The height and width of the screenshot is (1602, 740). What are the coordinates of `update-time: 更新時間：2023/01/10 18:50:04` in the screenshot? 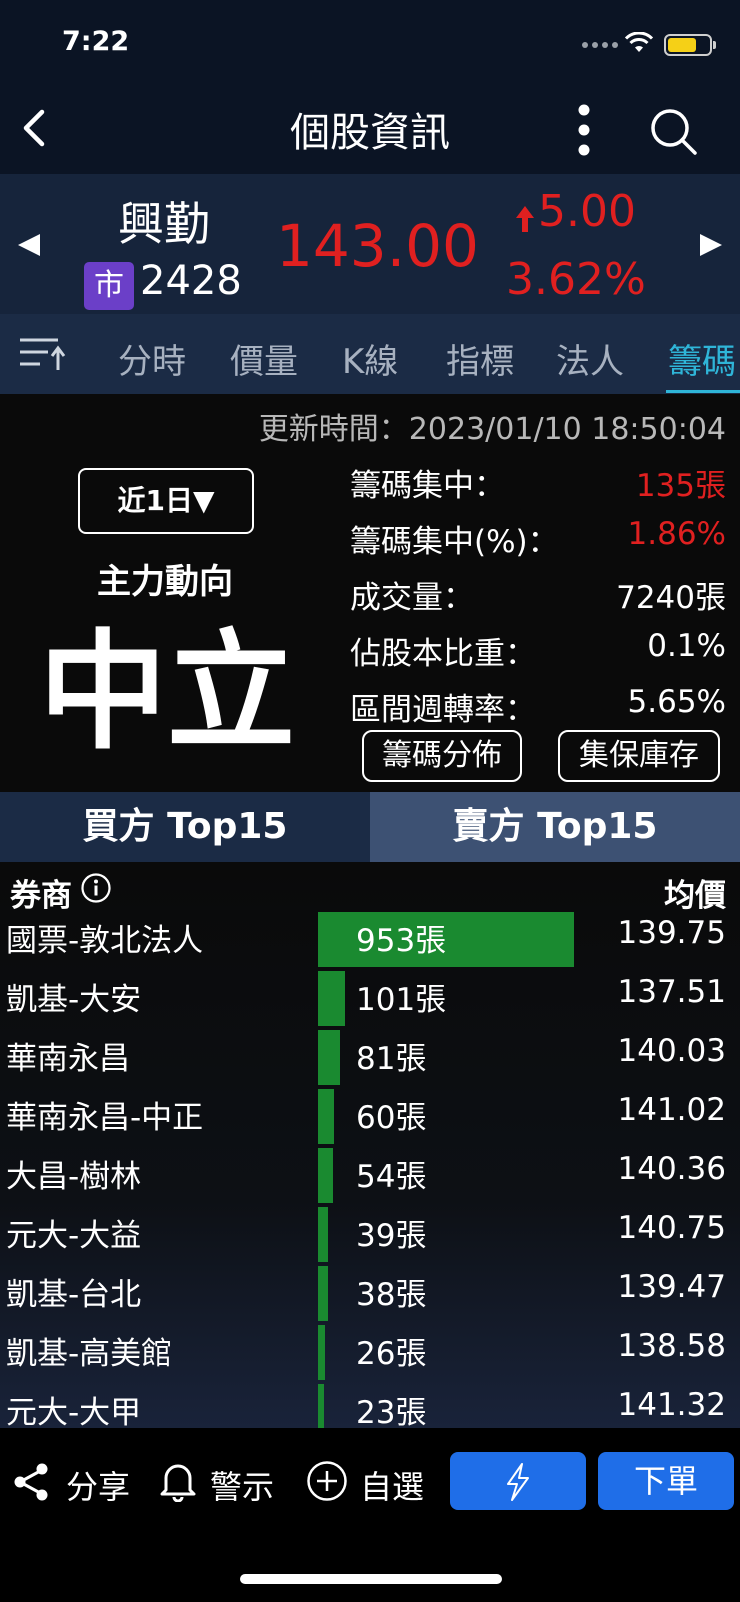 It's located at (492, 429).